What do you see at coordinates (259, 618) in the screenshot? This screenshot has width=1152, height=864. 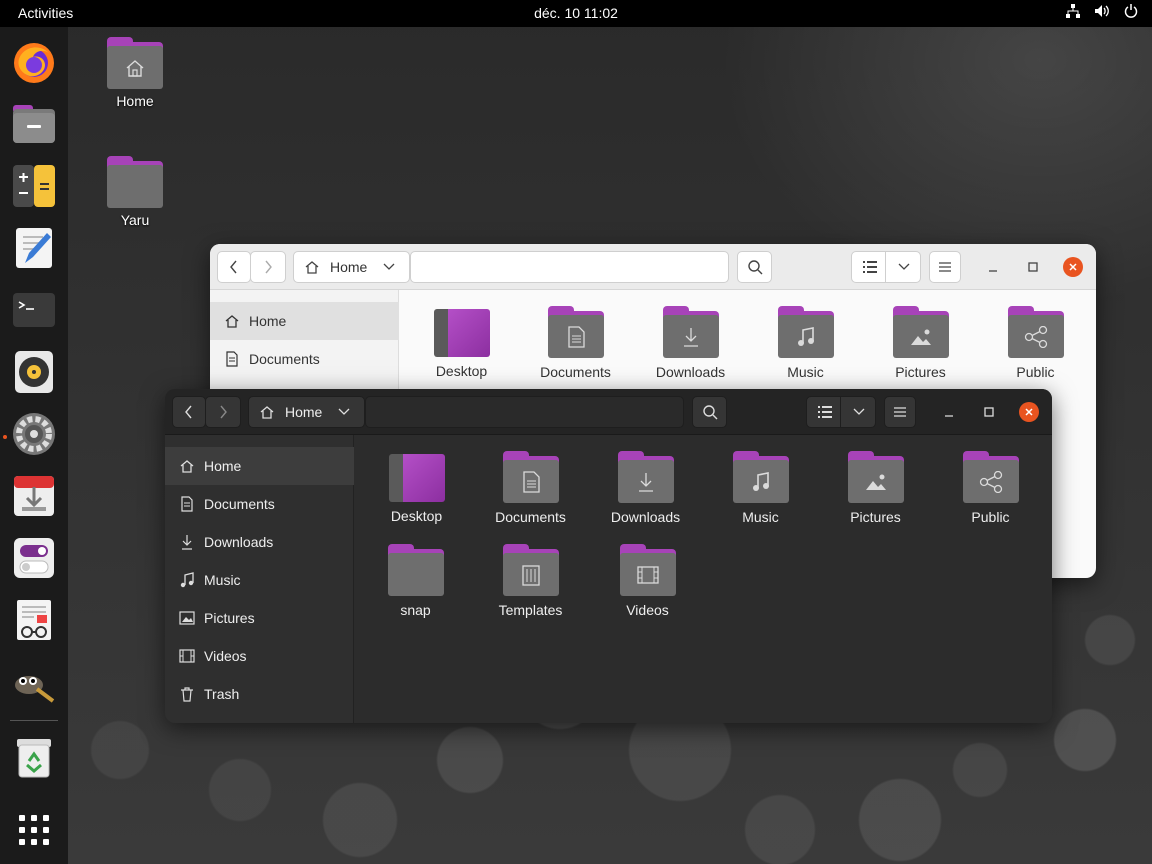 I see `sidebar-item-pictures: Pictures` at bounding box center [259, 618].